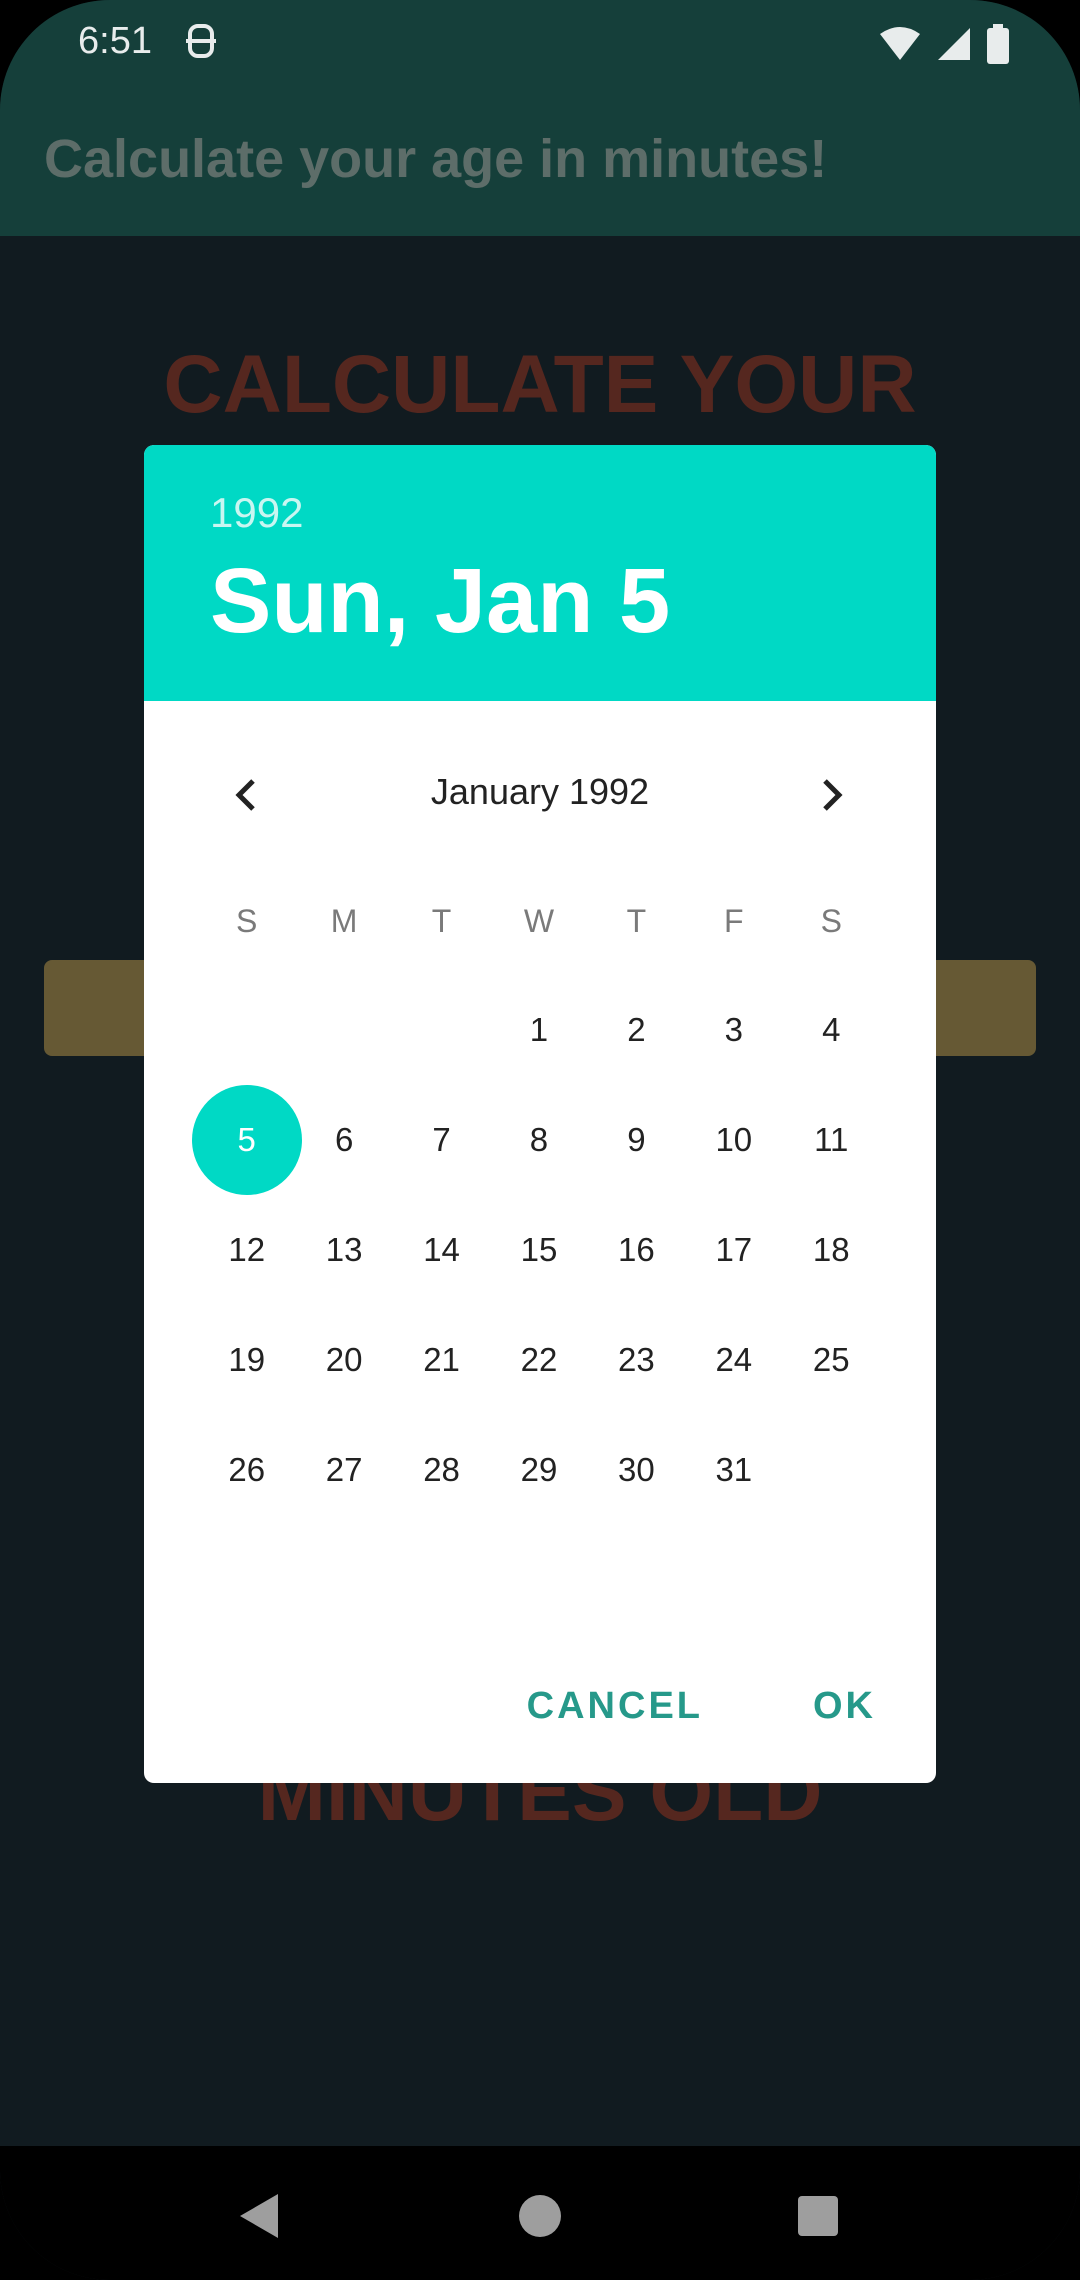  I want to click on dialog-header: 1992 Sun, Jan 5, so click(540, 573).